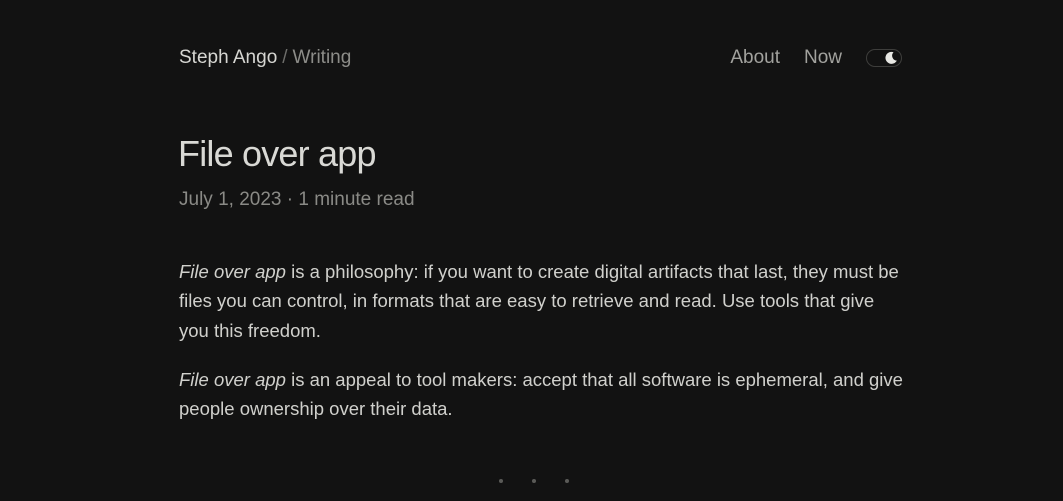 The height and width of the screenshot is (501, 1063). I want to click on theme-toggle, so click(884, 58).